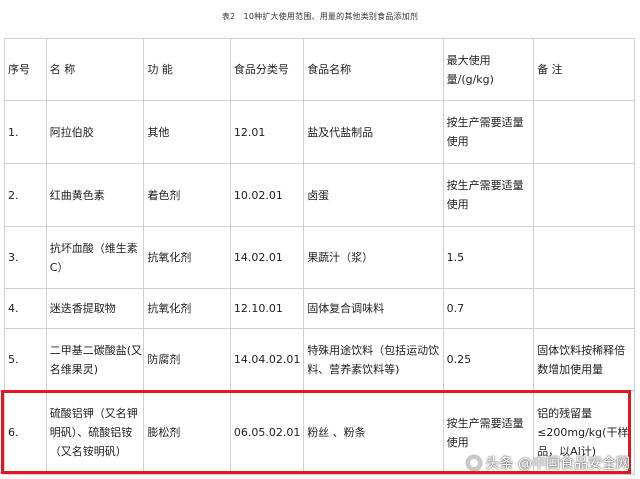 The width and height of the screenshot is (640, 479). Describe the element at coordinates (187, 195) in the screenshot. I see `cell-function: 着色剂` at that location.